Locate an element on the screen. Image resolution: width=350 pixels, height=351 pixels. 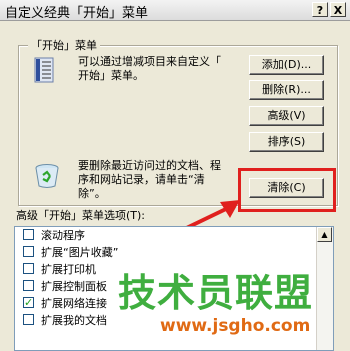
advanced-options-label: 高级「开始」菜单选项(T): is located at coordinates (81, 215).